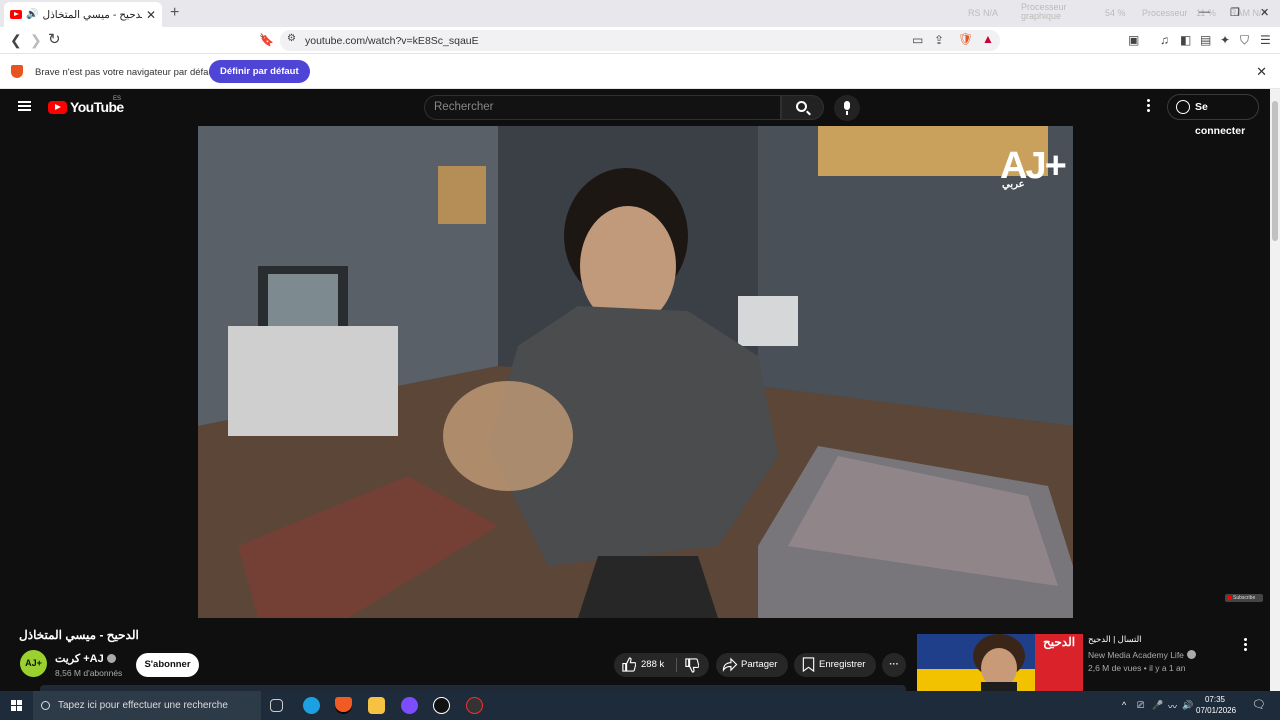  I want to click on youtube-header: YouTube ES Se connecter, so click(635, 113).